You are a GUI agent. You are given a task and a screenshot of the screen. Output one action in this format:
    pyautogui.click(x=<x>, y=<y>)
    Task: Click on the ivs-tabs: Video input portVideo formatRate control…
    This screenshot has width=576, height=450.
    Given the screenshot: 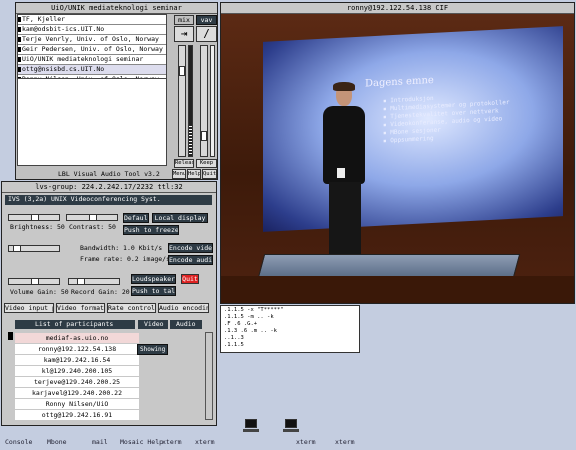 What is the action you would take?
    pyautogui.click(x=110, y=308)
    